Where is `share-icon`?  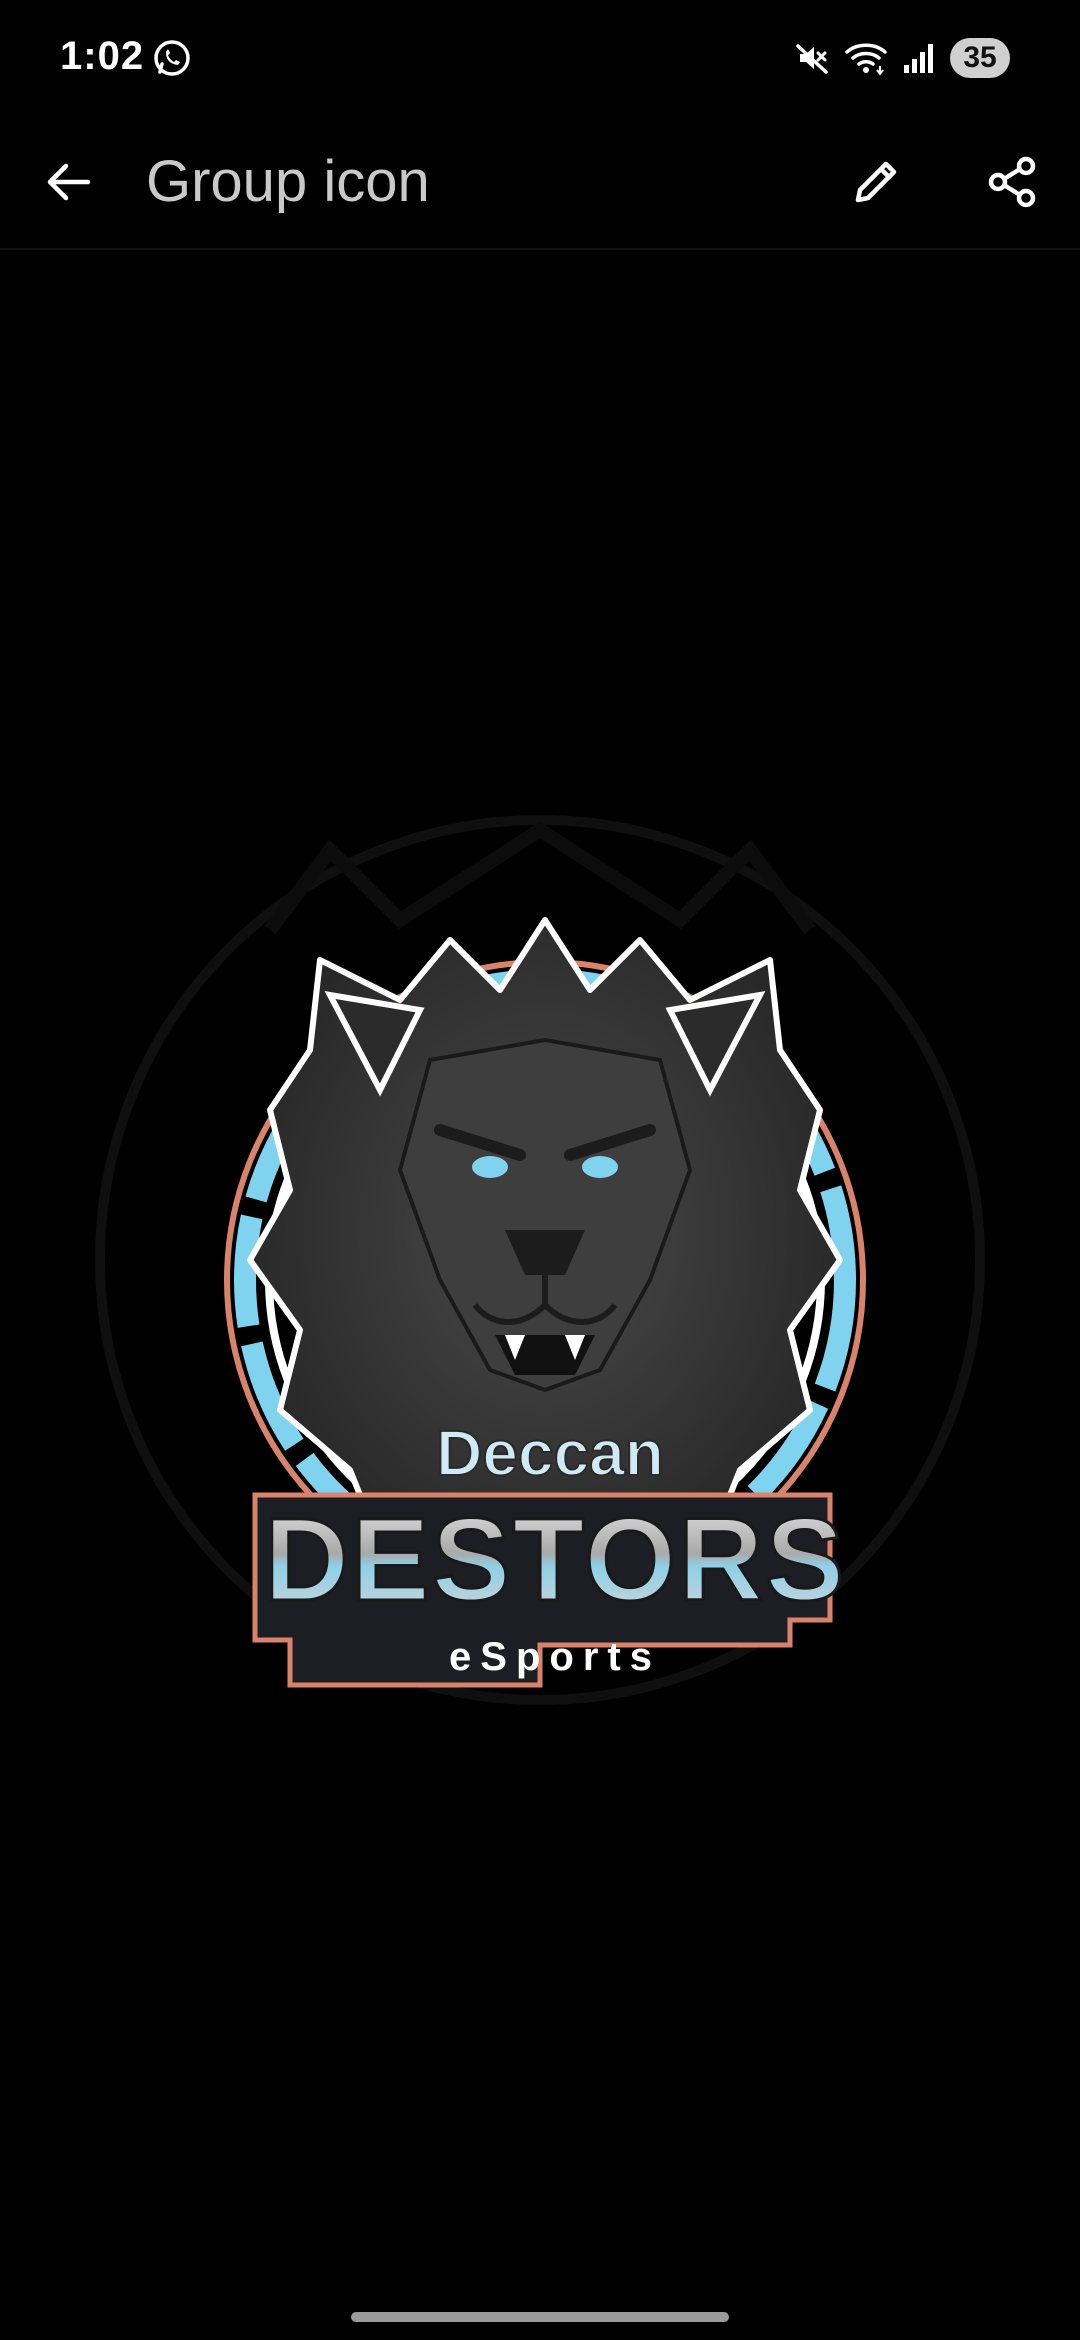
share-icon is located at coordinates (1012, 182).